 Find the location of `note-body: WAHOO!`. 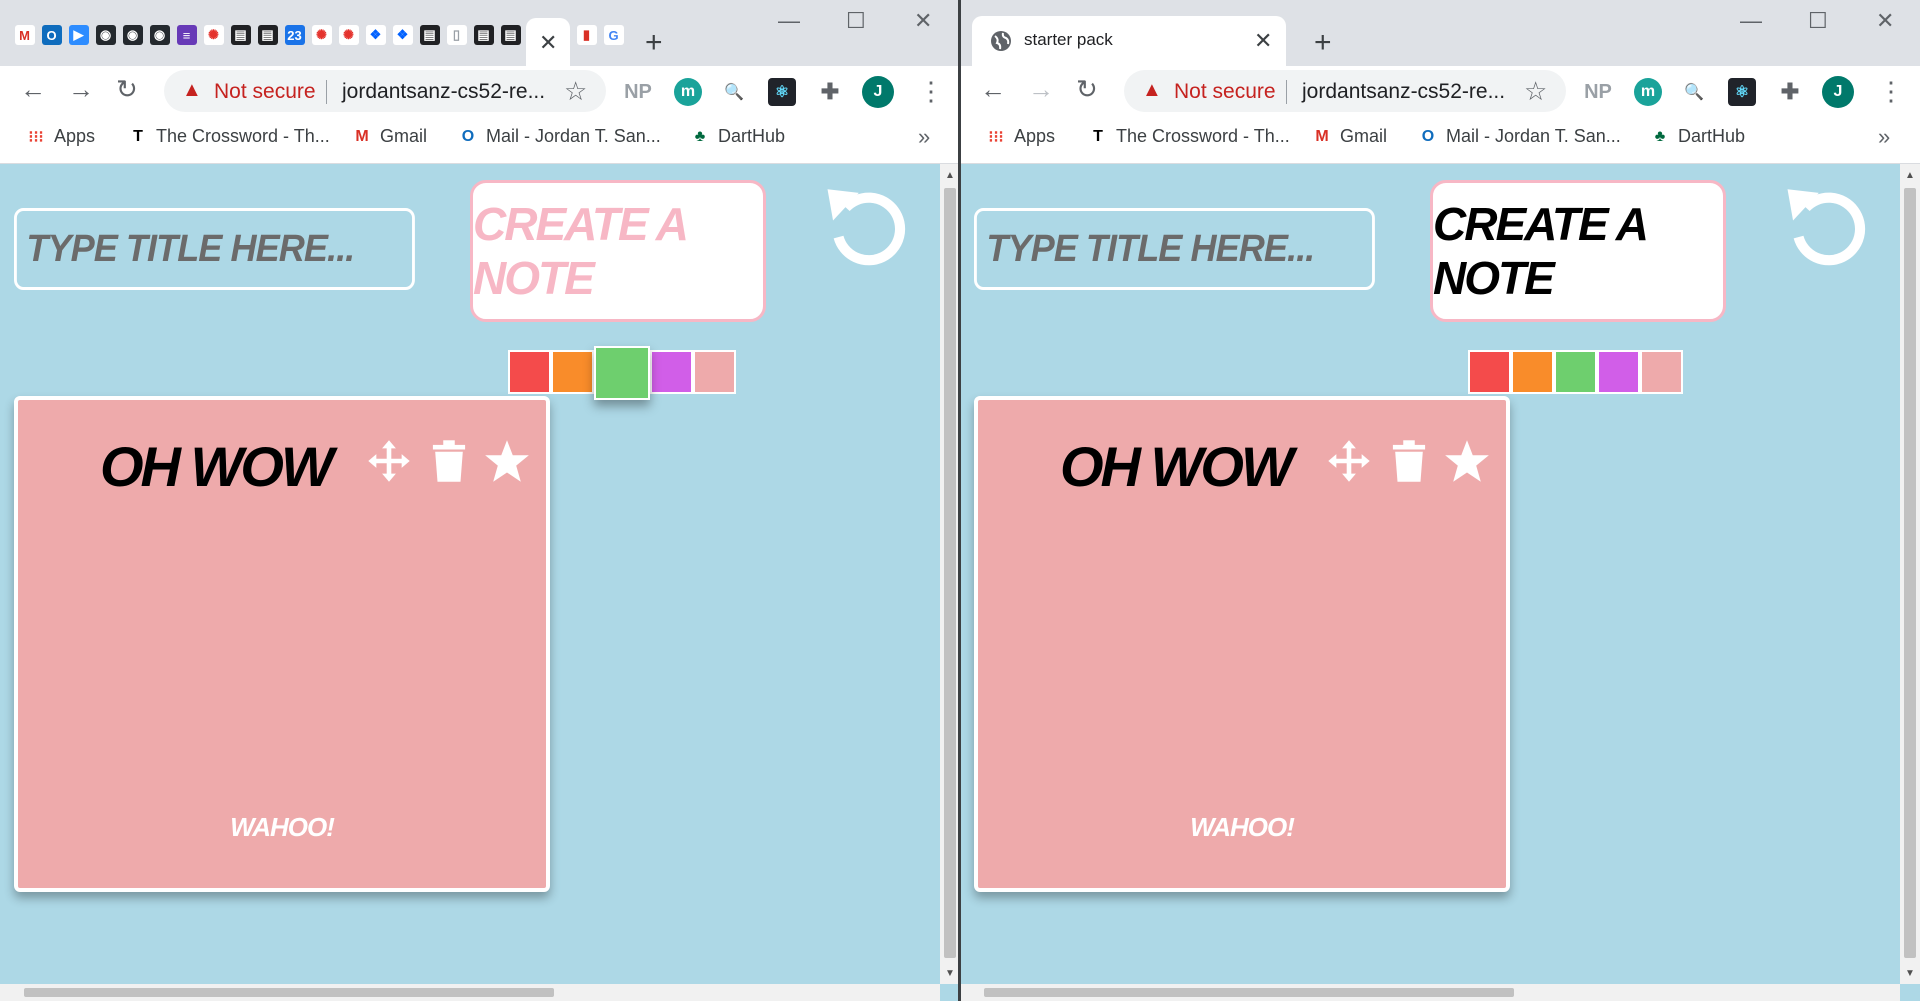

note-body: WAHOO! is located at coordinates (1242, 827).